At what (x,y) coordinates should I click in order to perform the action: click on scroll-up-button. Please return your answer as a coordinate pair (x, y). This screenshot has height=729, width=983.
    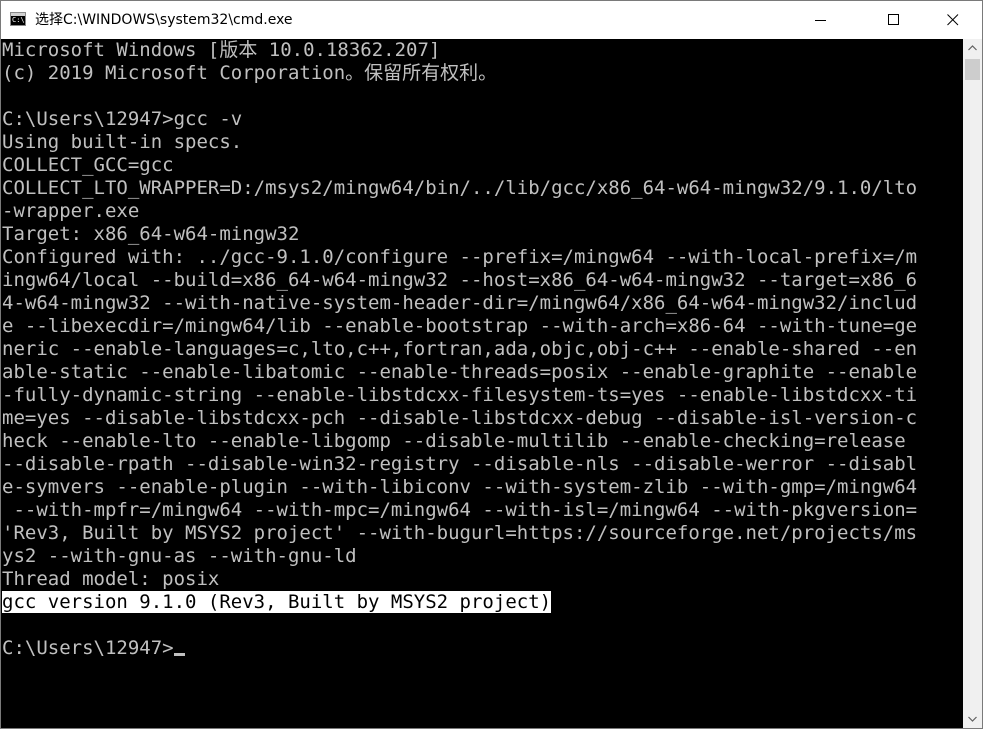
    Looking at the image, I should click on (972, 48).